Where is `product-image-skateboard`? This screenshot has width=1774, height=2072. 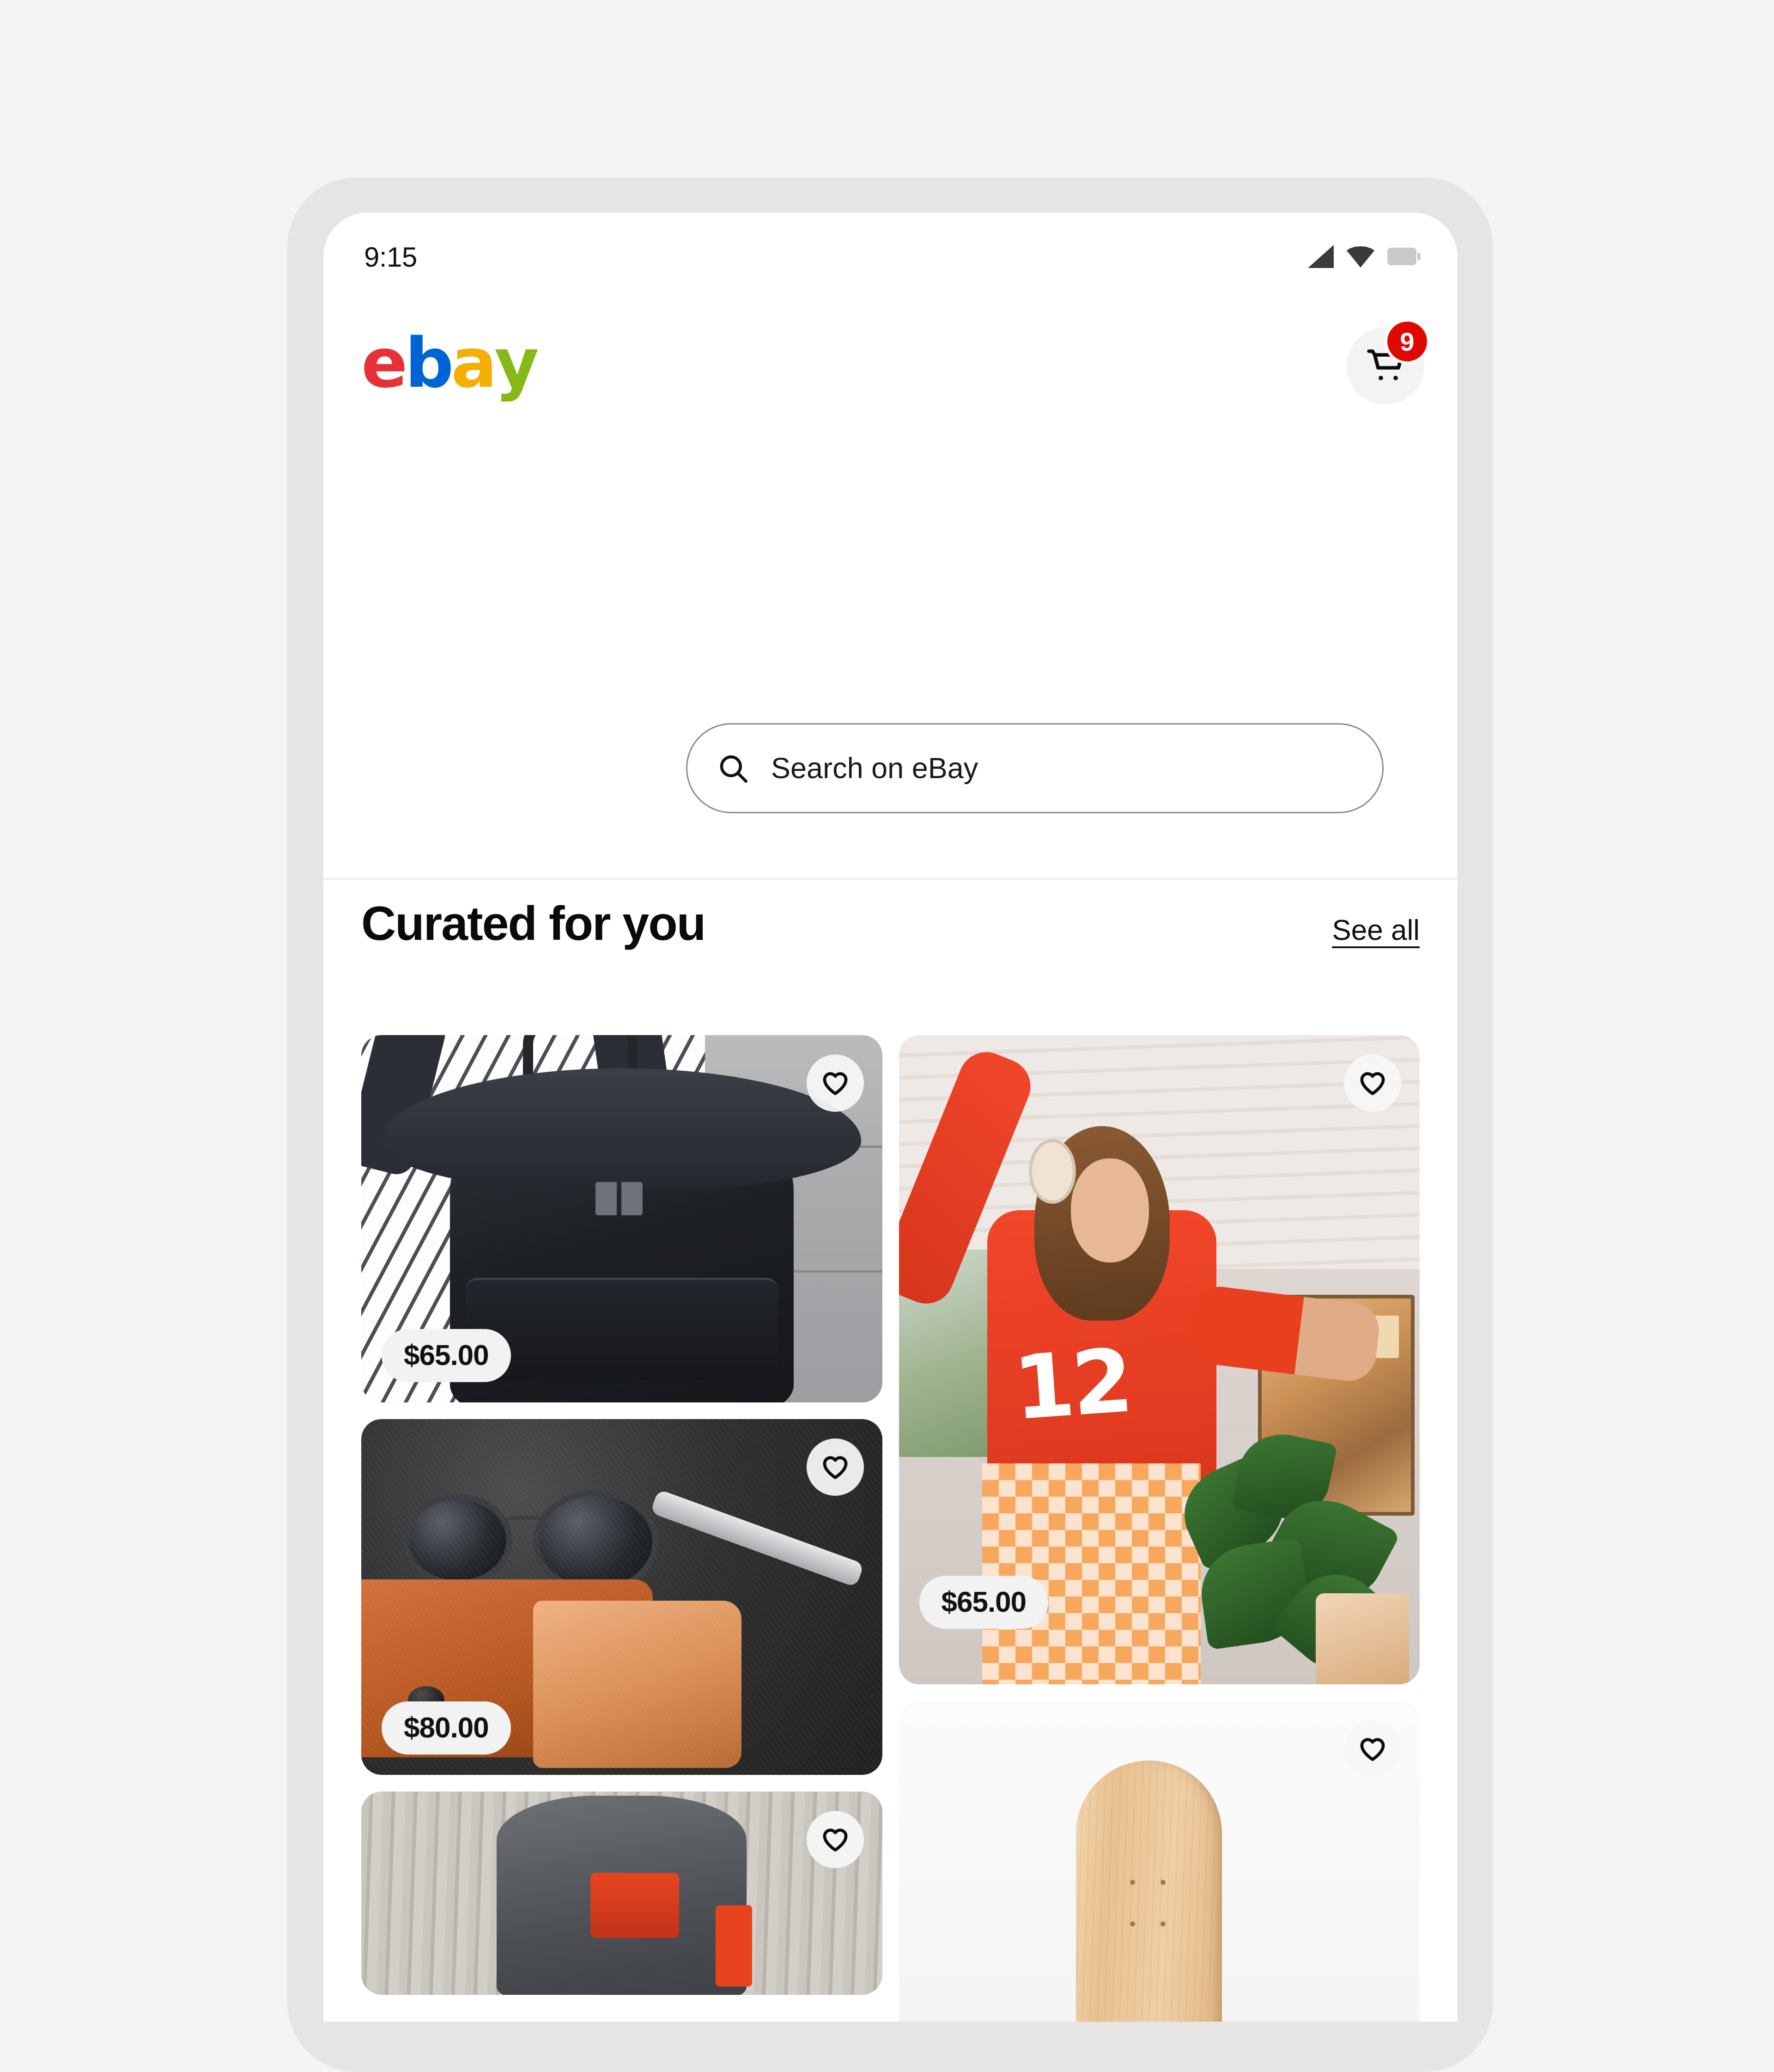
product-image-skateboard is located at coordinates (1159, 1861).